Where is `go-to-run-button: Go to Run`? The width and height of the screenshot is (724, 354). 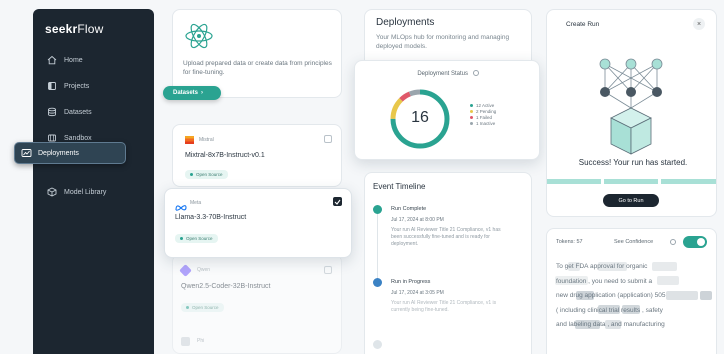 go-to-run-button: Go to Run is located at coordinates (631, 200).